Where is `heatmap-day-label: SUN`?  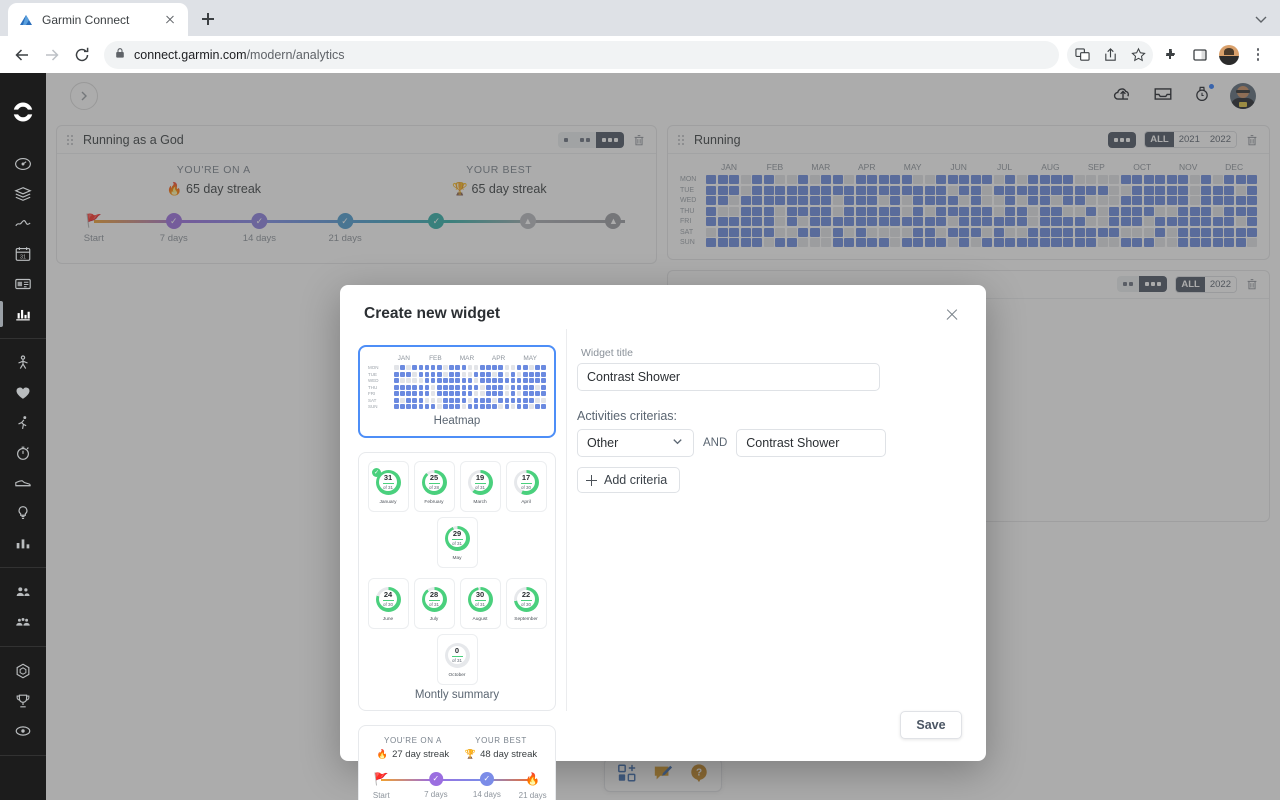 heatmap-day-label: SUN is located at coordinates (373, 406).